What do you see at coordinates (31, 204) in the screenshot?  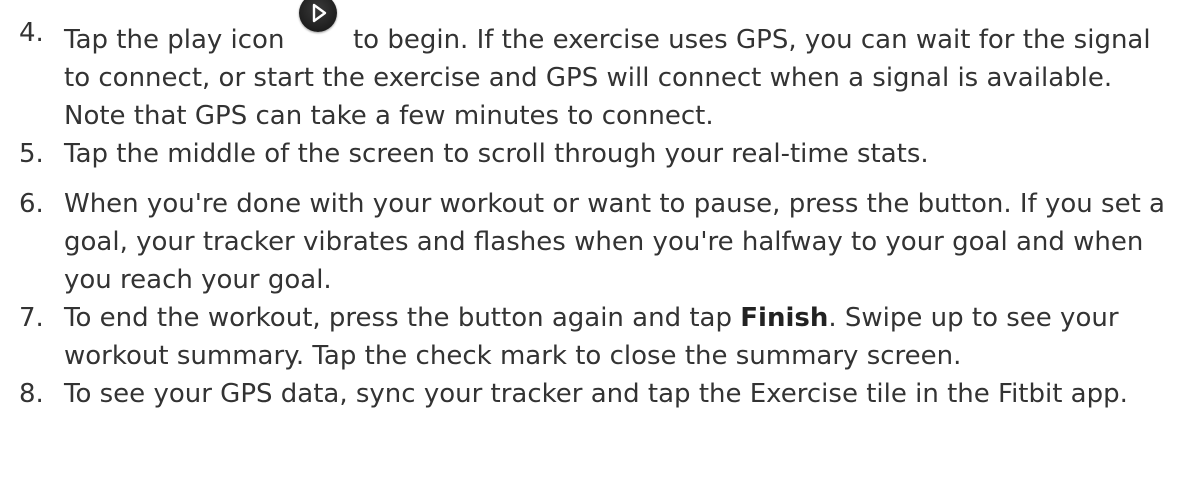 I see `step-number: 6.` at bounding box center [31, 204].